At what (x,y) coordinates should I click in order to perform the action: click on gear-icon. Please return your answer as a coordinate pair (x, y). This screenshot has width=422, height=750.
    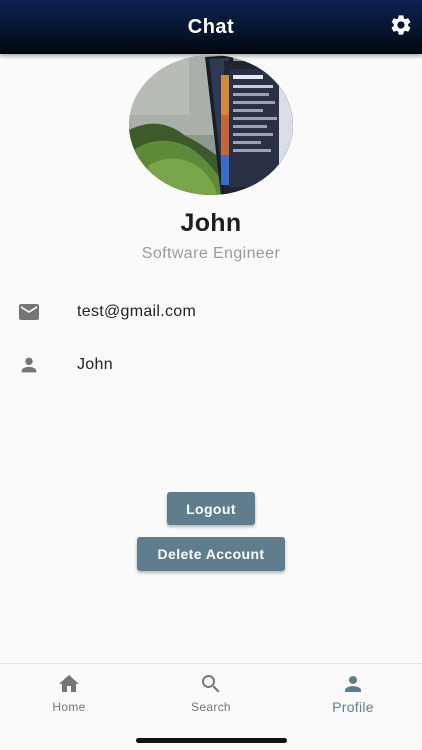
    Looking at the image, I should click on (401, 27).